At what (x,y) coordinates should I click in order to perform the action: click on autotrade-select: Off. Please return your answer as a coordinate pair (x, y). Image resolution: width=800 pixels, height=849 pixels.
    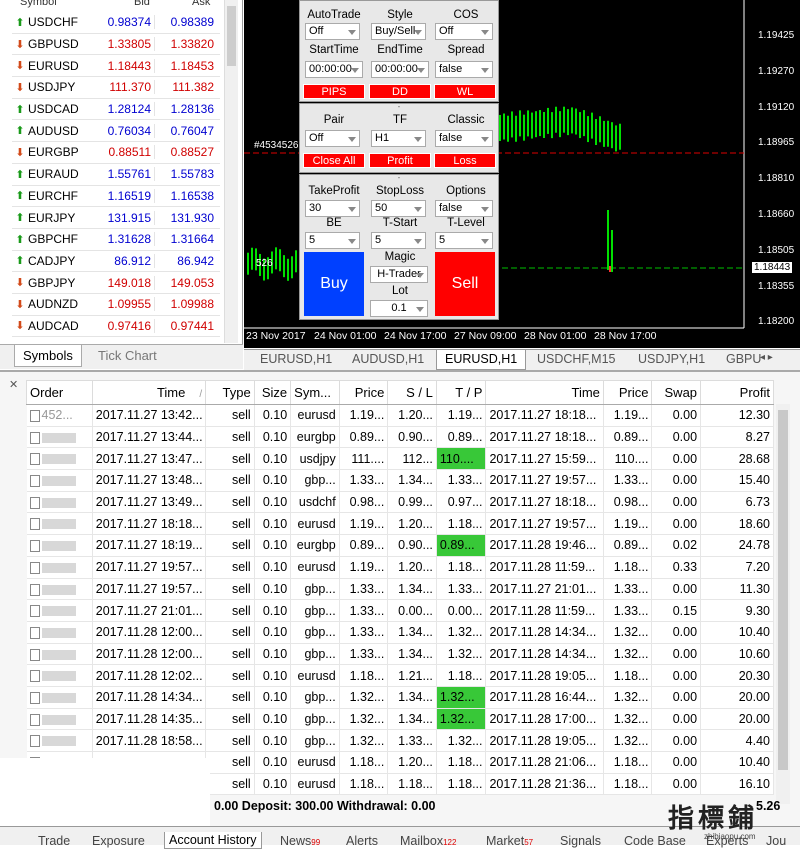
    Looking at the image, I should click on (332, 31).